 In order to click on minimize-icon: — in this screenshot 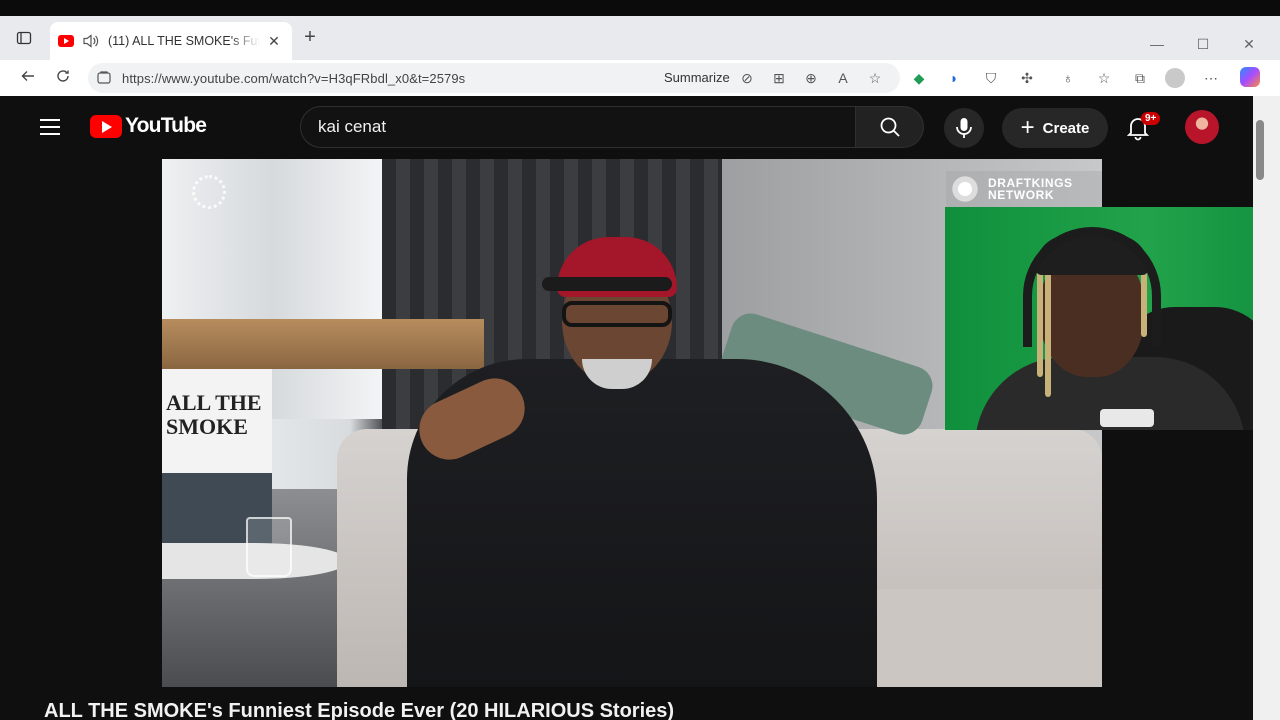, I will do `click(1157, 44)`.